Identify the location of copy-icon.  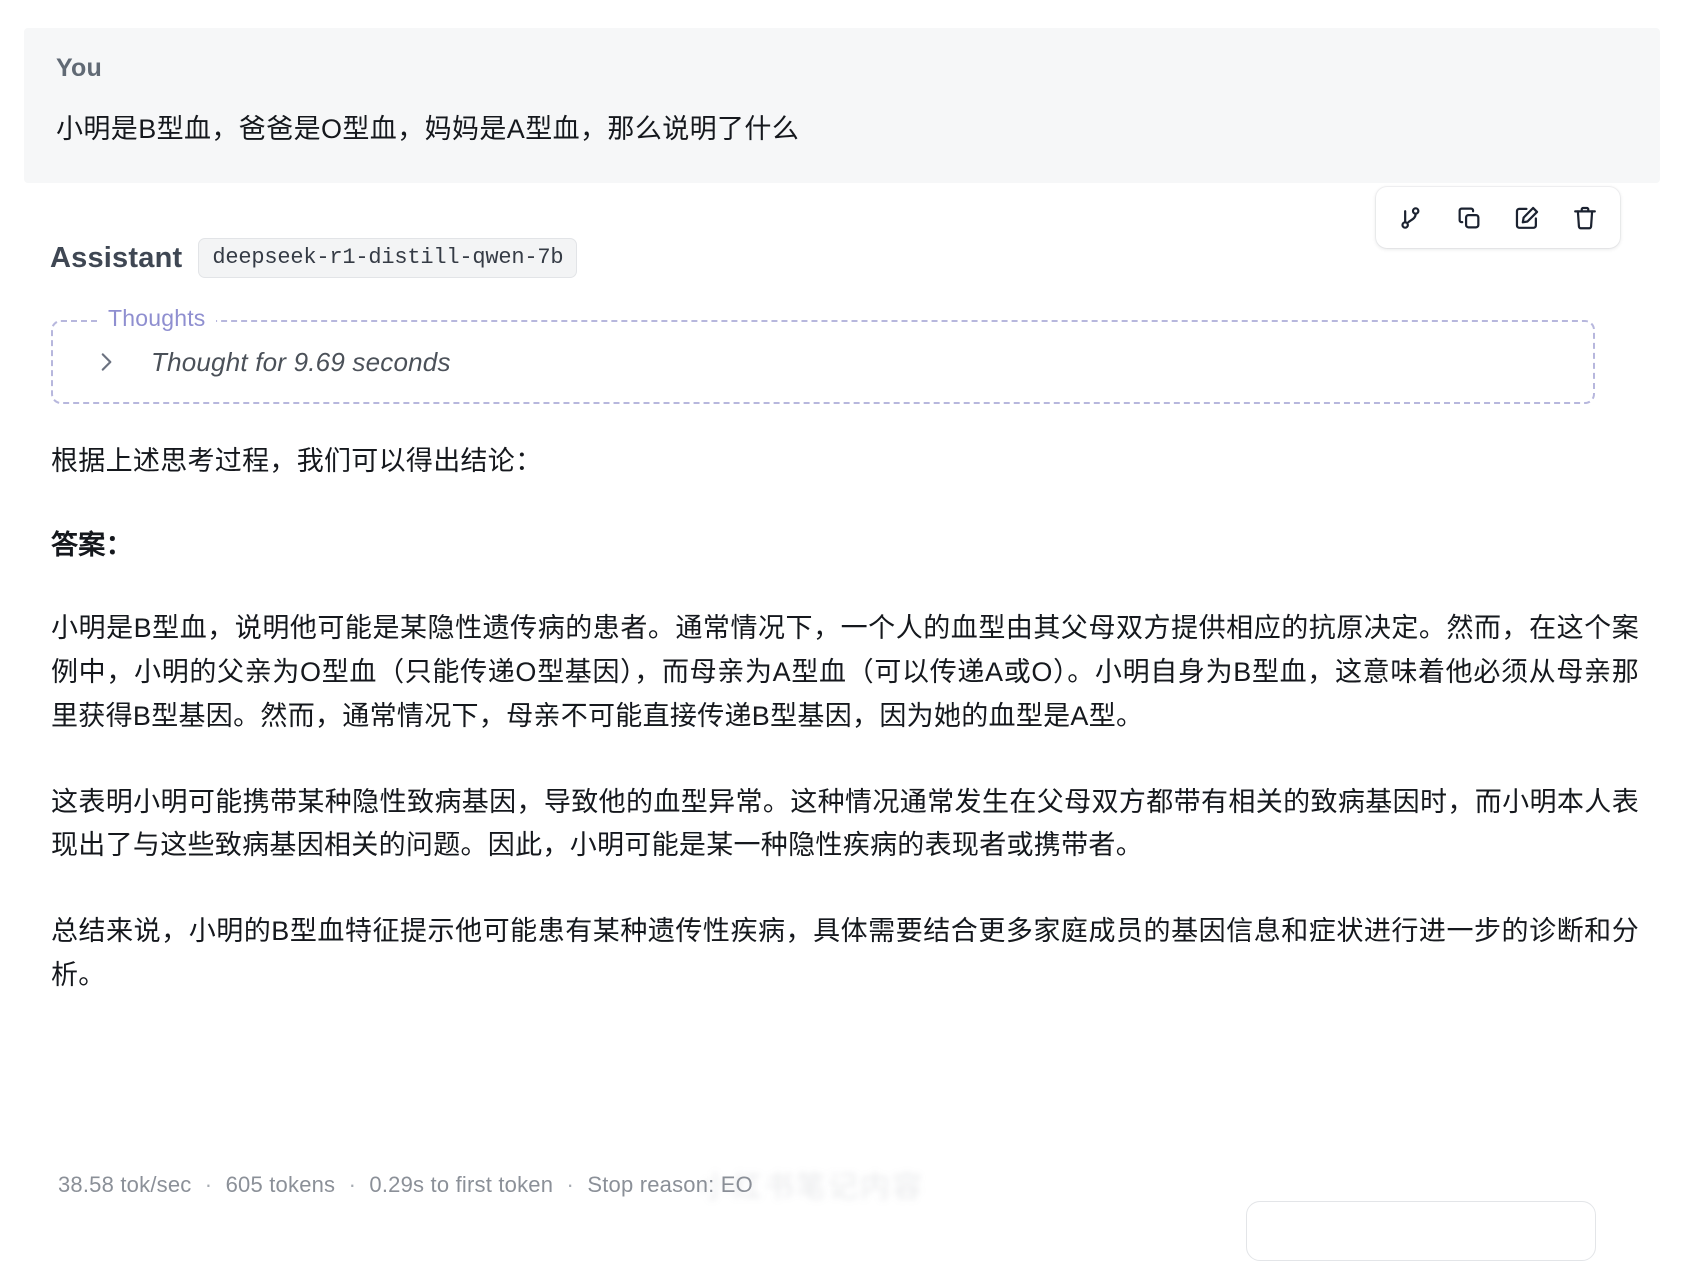
(1469, 218).